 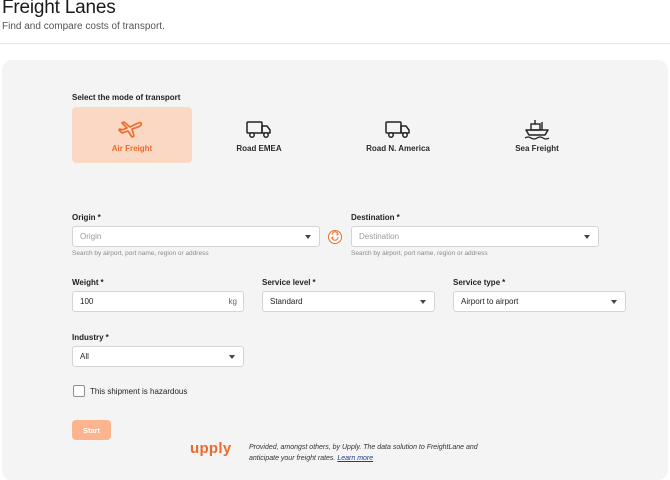 I want to click on service-type-label-text: Service type, so click(x=477, y=282).